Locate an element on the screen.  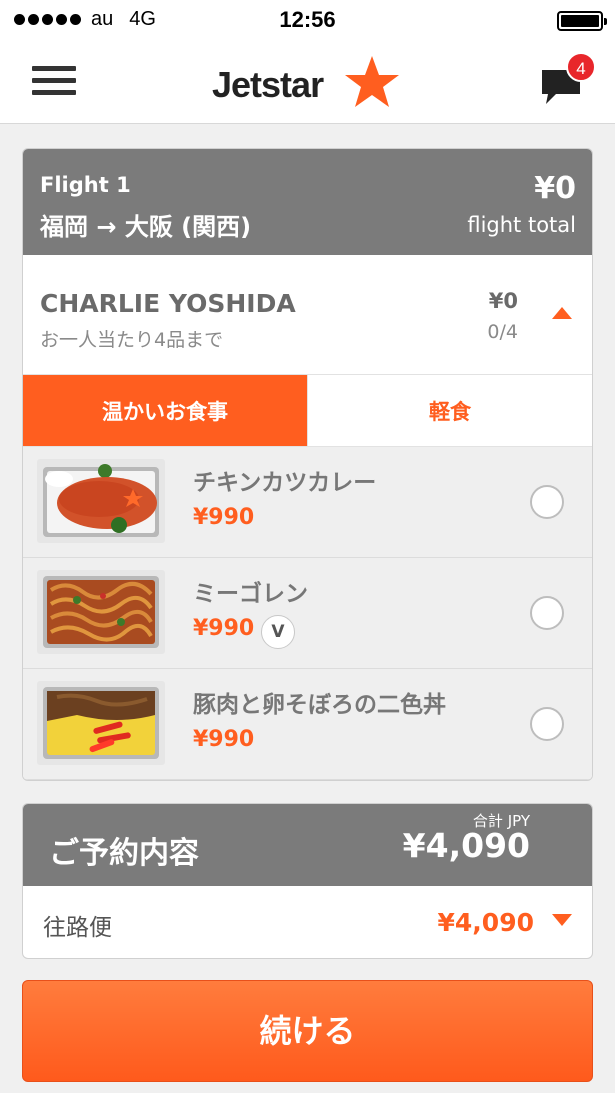
continue-button: 続ける is located at coordinates (307, 1031).